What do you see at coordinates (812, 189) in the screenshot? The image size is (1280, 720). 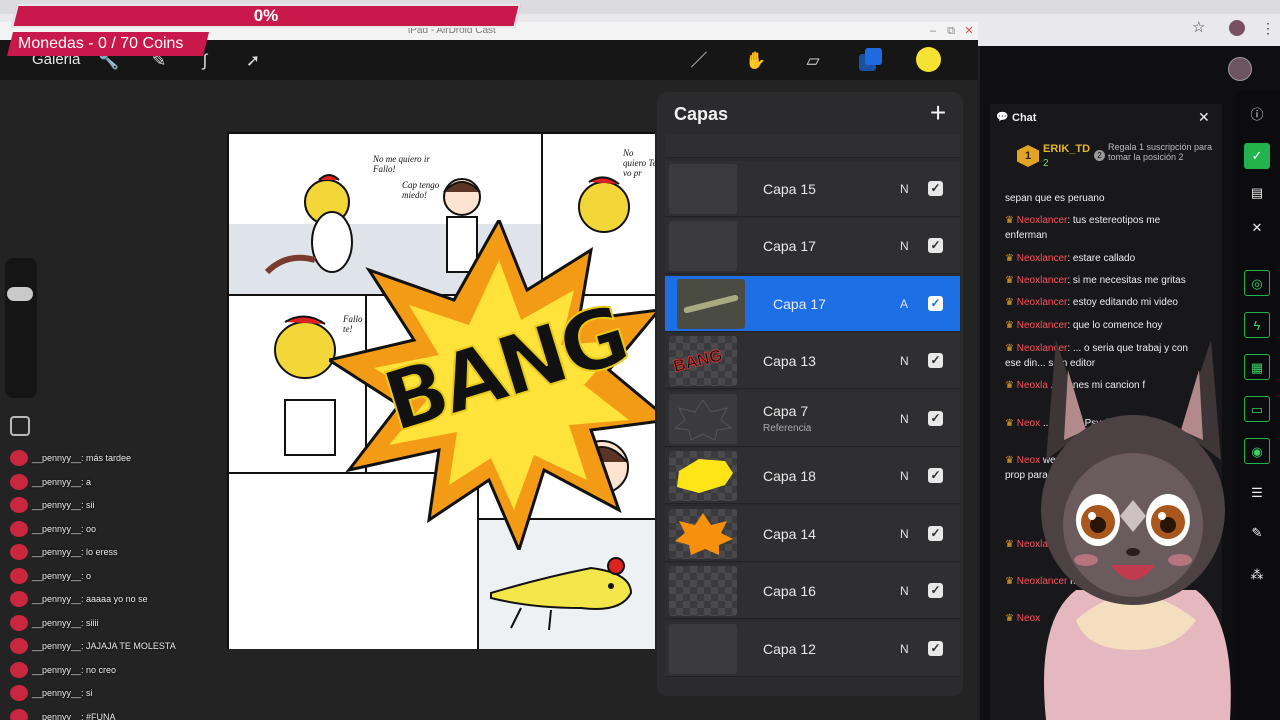 I see `layer-row: Capa 15 N ✓` at bounding box center [812, 189].